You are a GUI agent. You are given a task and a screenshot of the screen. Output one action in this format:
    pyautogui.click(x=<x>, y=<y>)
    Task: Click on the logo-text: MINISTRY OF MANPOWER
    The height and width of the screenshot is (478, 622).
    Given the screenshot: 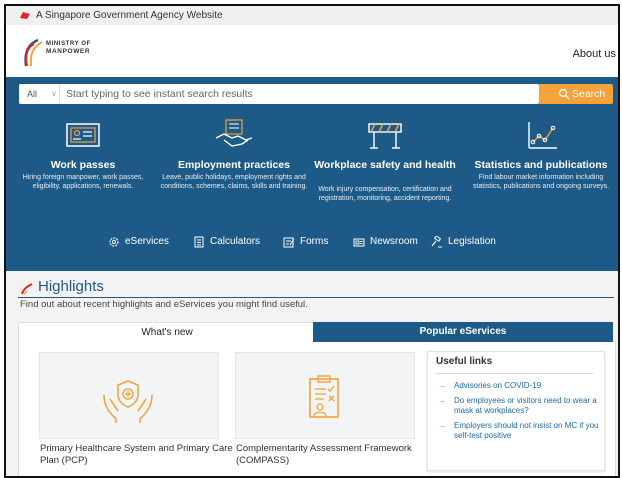 What is the action you would take?
    pyautogui.click(x=68, y=48)
    